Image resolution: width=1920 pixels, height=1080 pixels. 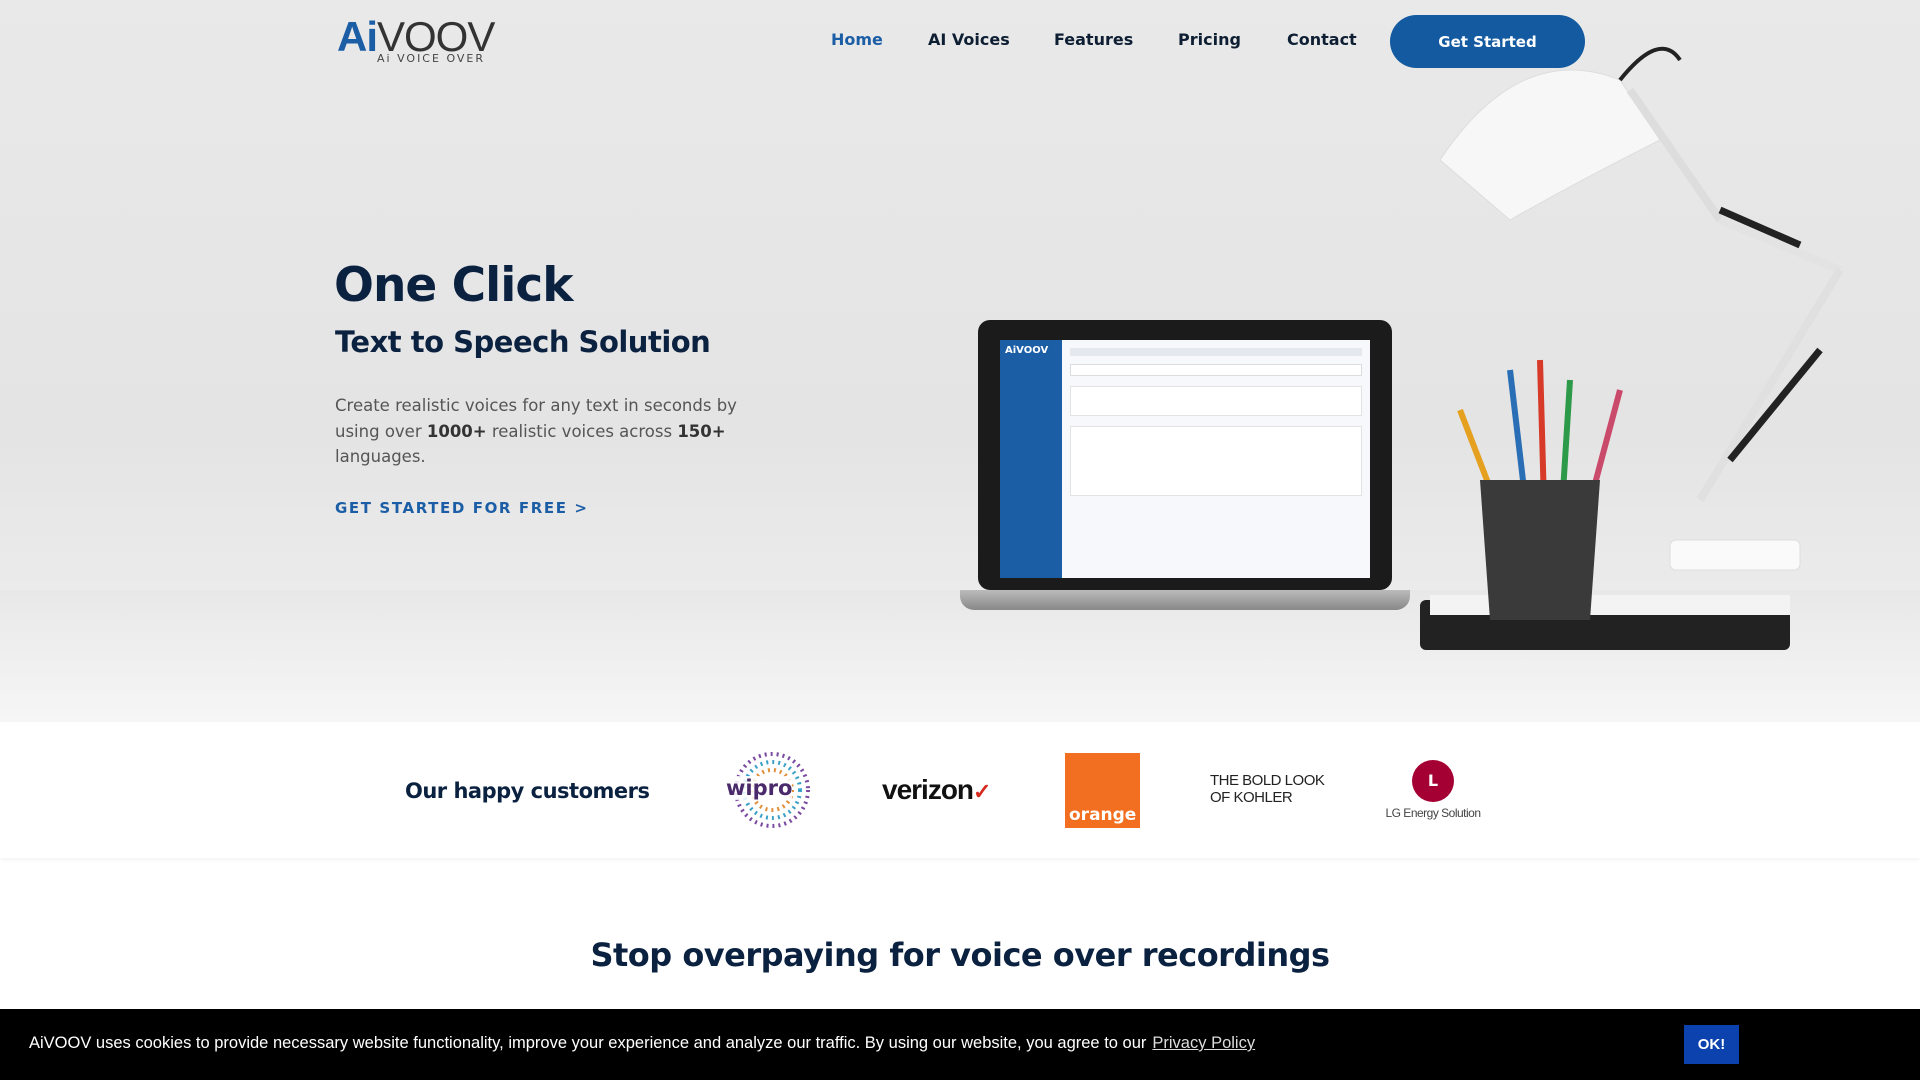 I want to click on pencil-cup-image, so click(x=1605, y=504).